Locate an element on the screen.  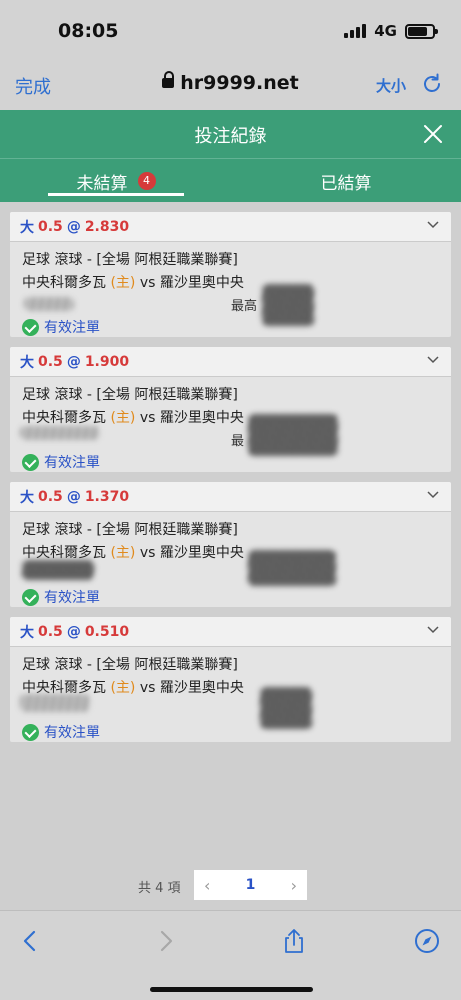
back-icon is located at coordinates (31, 941).